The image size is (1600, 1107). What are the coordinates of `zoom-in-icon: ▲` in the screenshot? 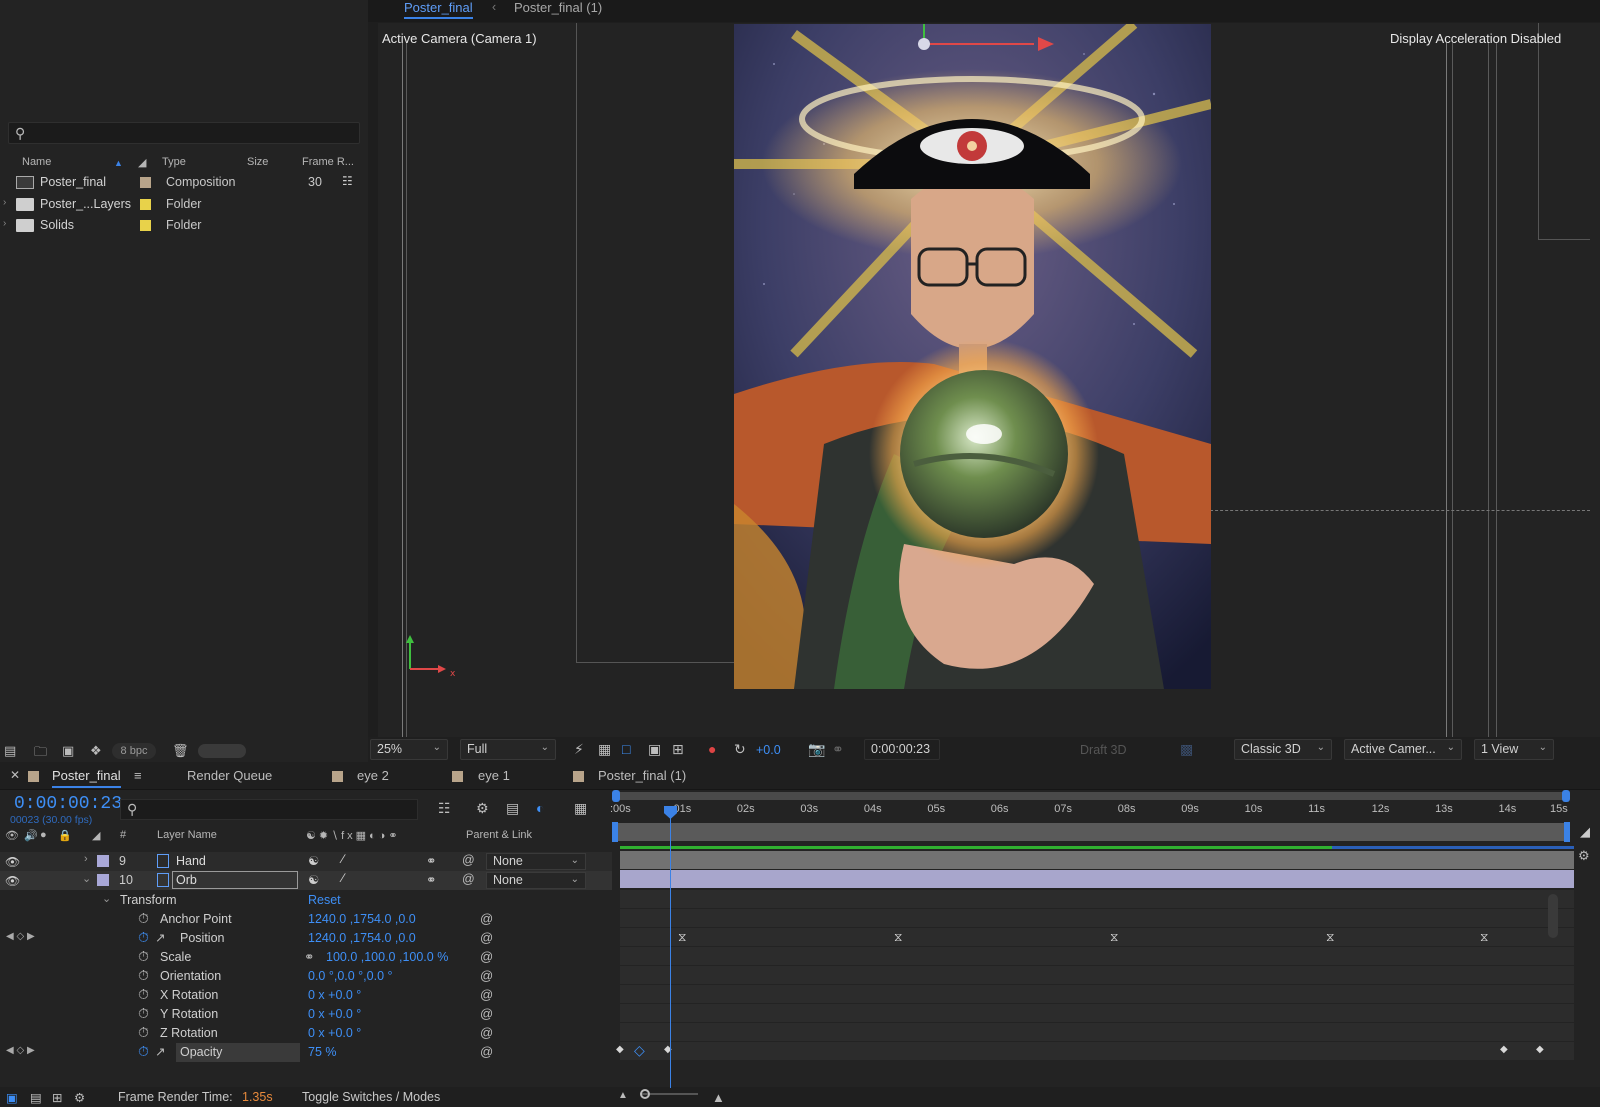 It's located at (718, 1097).